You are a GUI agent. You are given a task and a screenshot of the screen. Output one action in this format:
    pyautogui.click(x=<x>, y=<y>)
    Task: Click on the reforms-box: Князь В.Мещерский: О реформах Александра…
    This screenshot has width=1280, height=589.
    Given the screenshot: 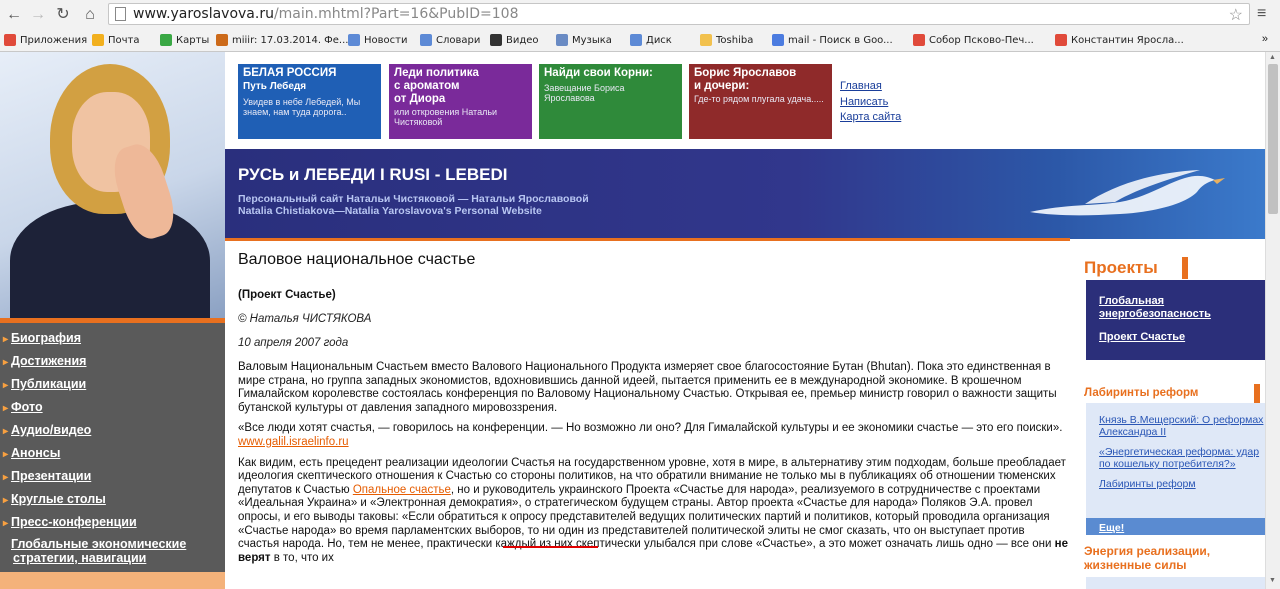 What is the action you would take?
    pyautogui.click(x=1175, y=468)
    